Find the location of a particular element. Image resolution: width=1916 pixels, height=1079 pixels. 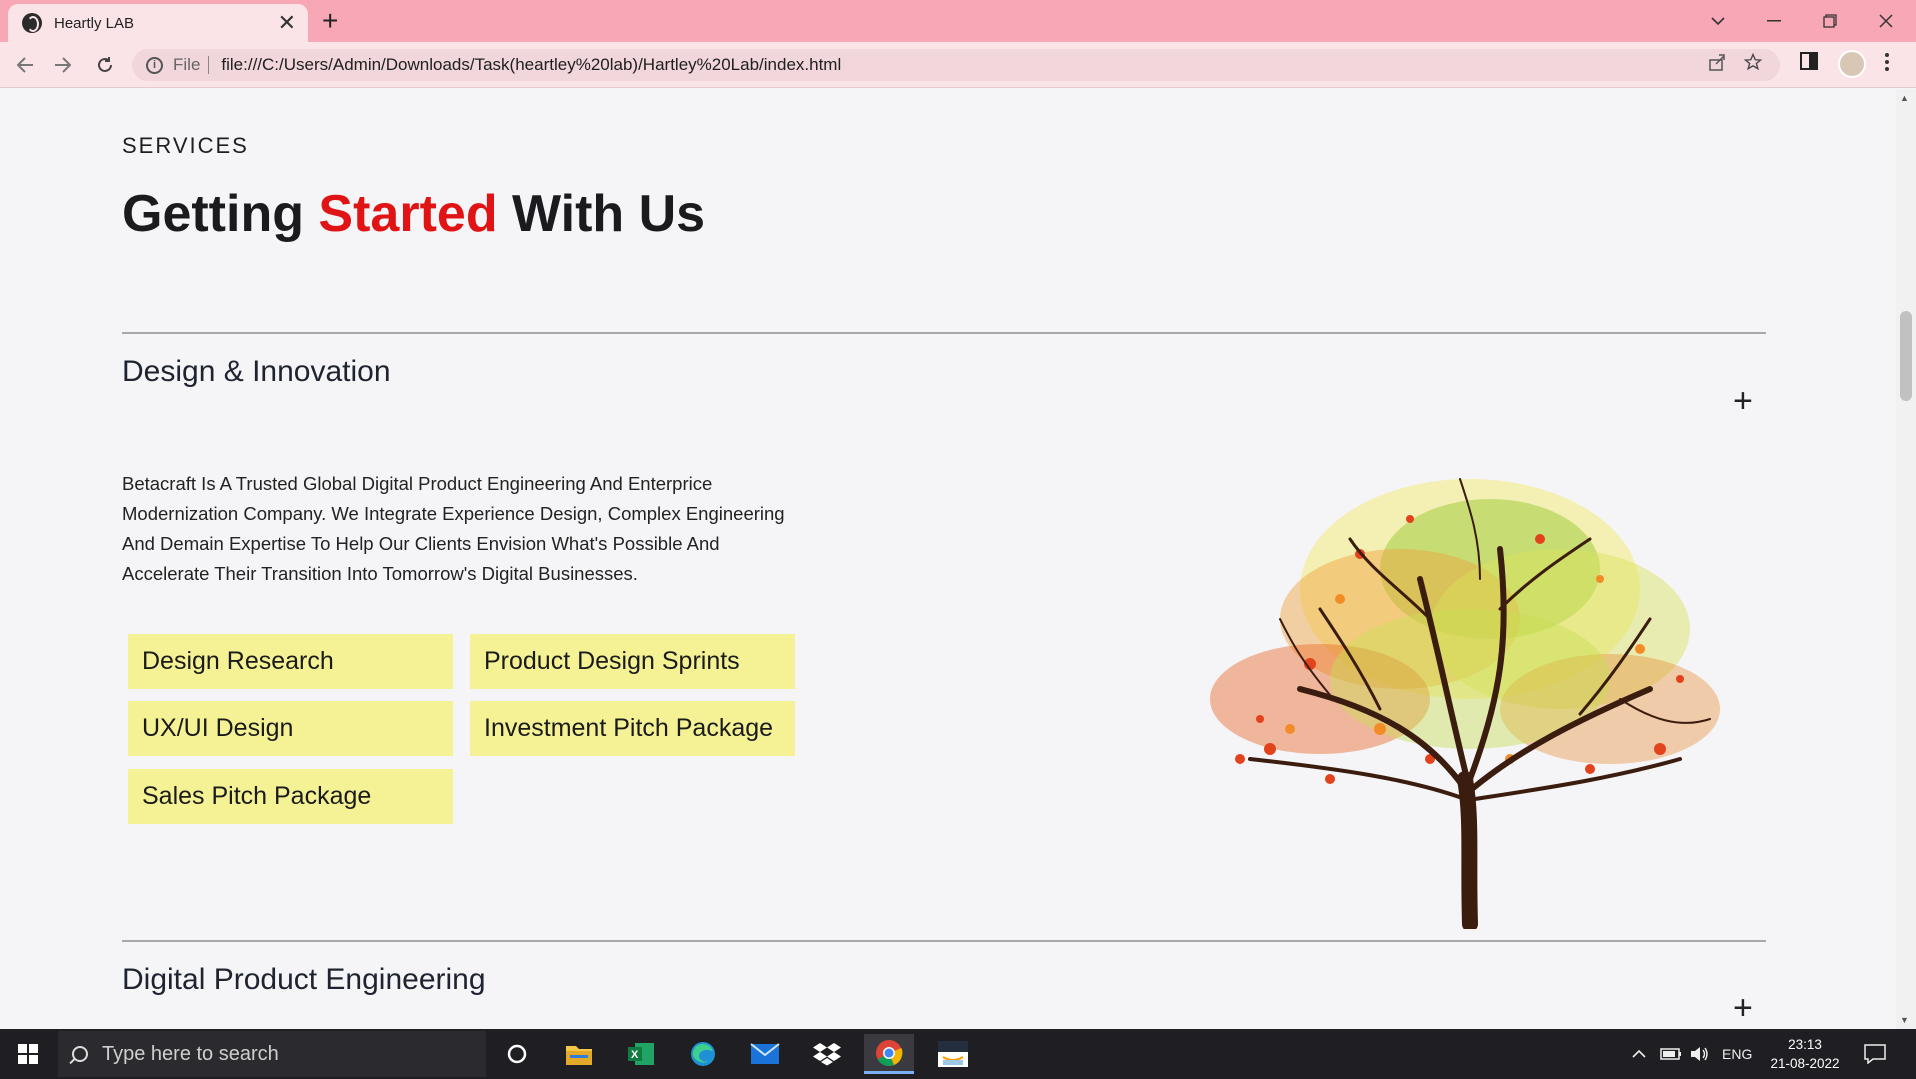

tab-close-button: ✕ is located at coordinates (287, 23).